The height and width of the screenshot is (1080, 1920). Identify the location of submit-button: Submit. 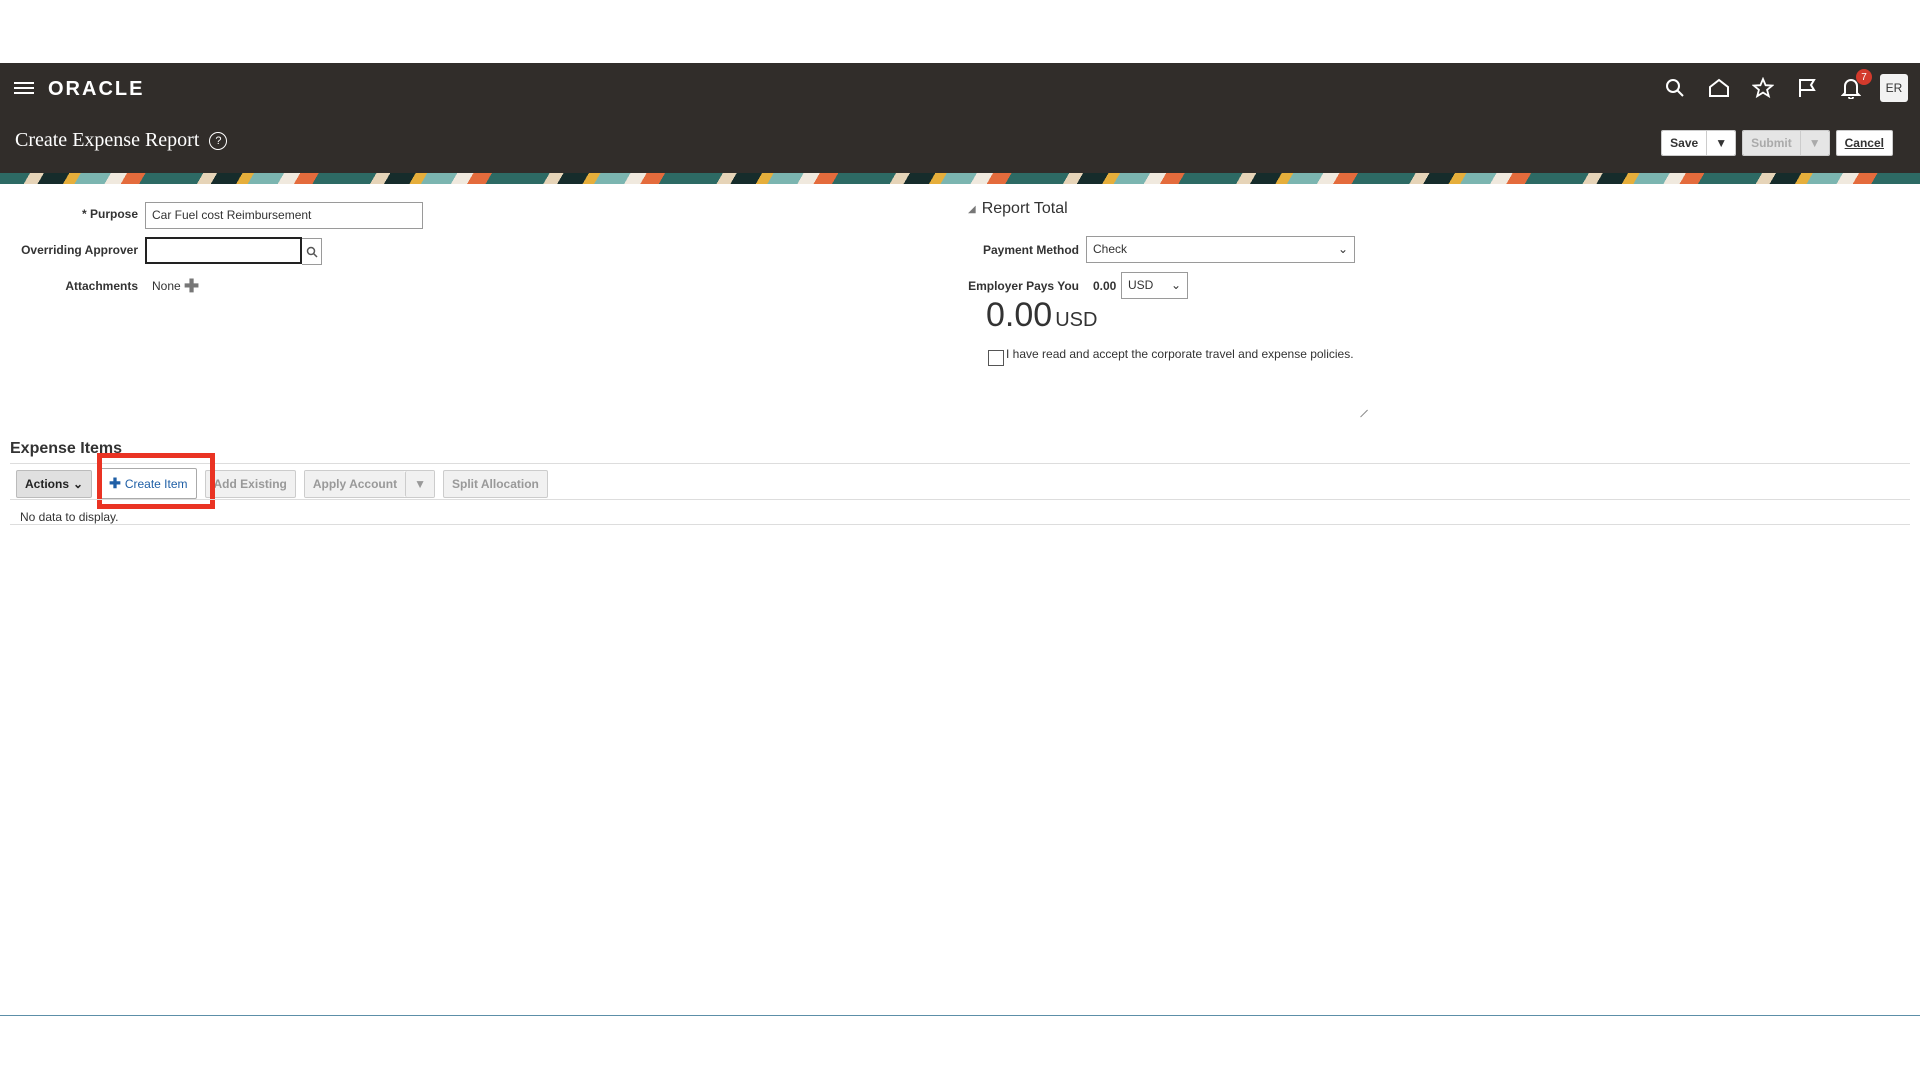
(1771, 143).